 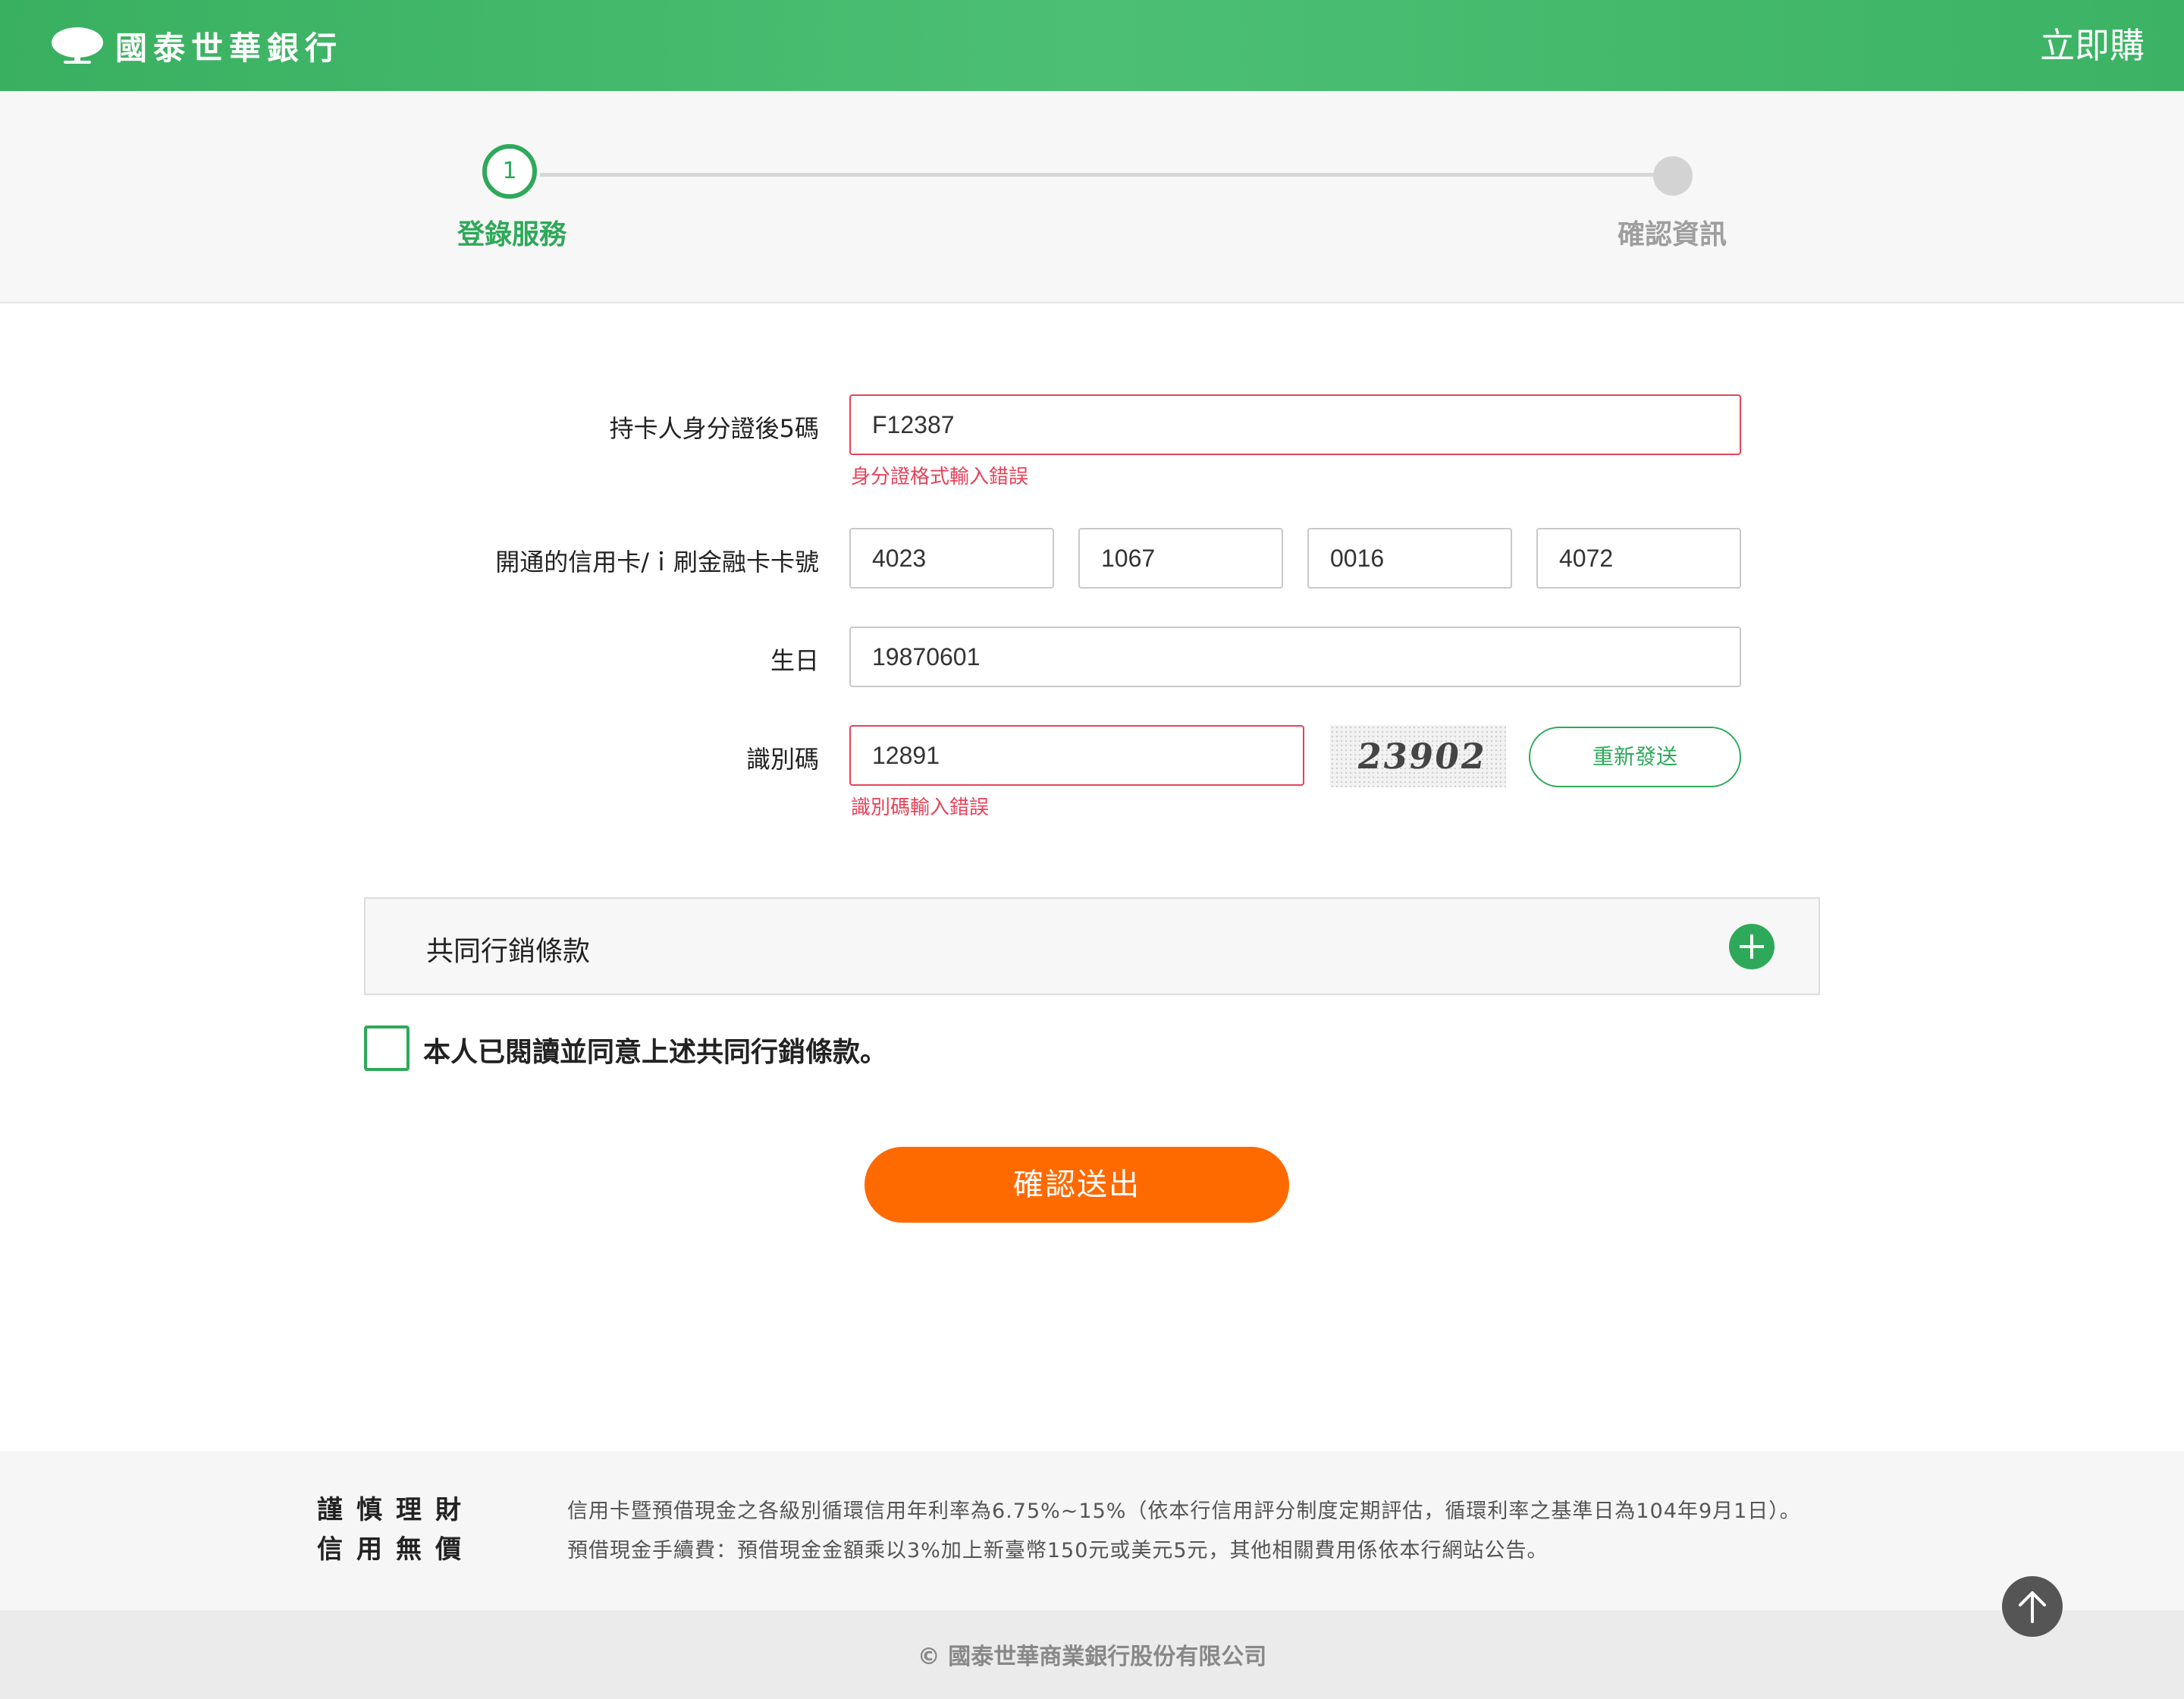 I want to click on agree-label: 本人已閱讀並同意上述共同行銷條款。, so click(x=655, y=1050).